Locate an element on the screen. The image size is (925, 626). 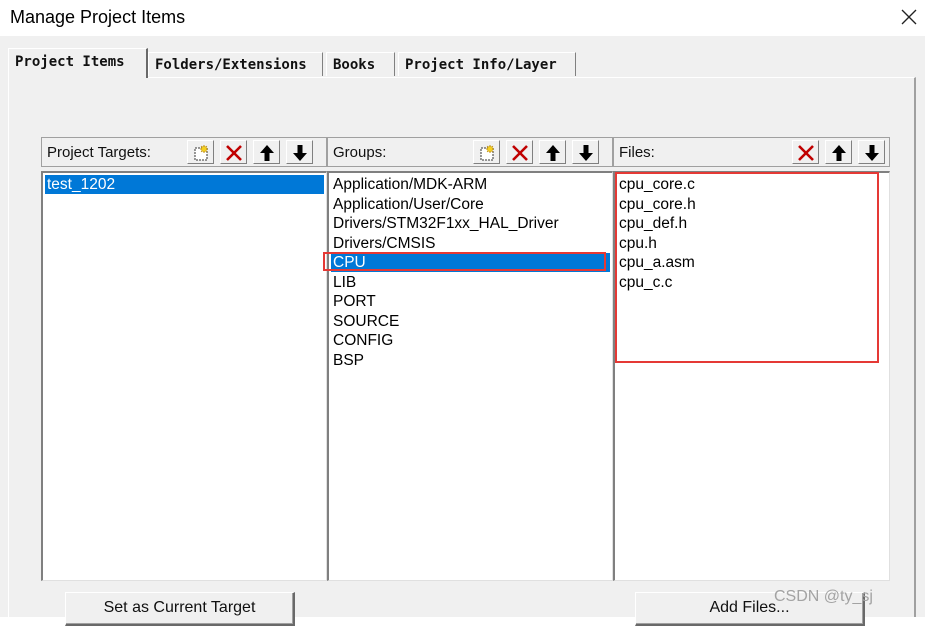
new-target-button is located at coordinates (200, 152).